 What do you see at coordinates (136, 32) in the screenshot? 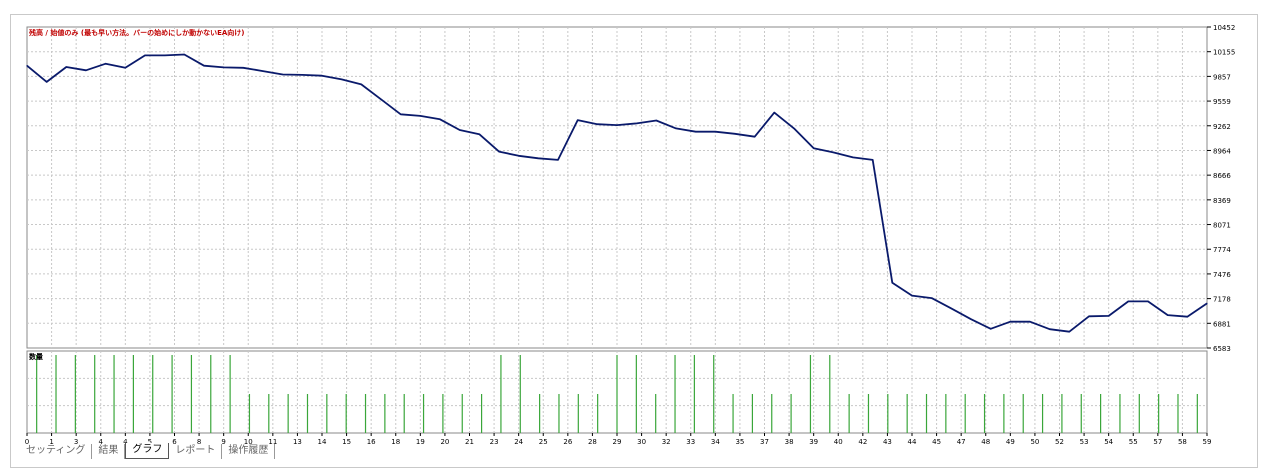
I see `chart-title: 残高 / 始値のみ (最も早い方法。バーの始めにしか動かないEA向け)` at bounding box center [136, 32].